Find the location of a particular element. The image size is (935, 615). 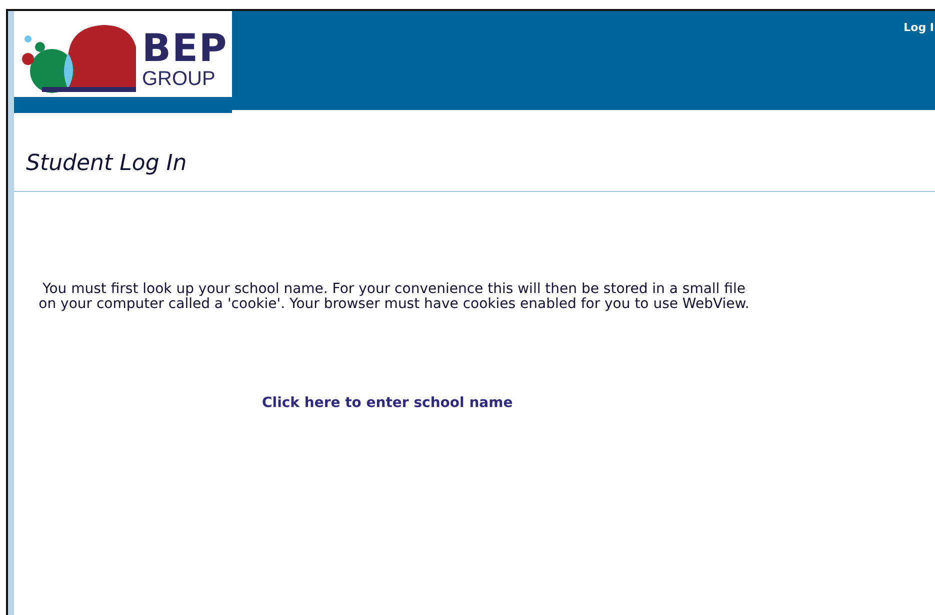

logo-subtitle: GROUP is located at coordinates (179, 79).